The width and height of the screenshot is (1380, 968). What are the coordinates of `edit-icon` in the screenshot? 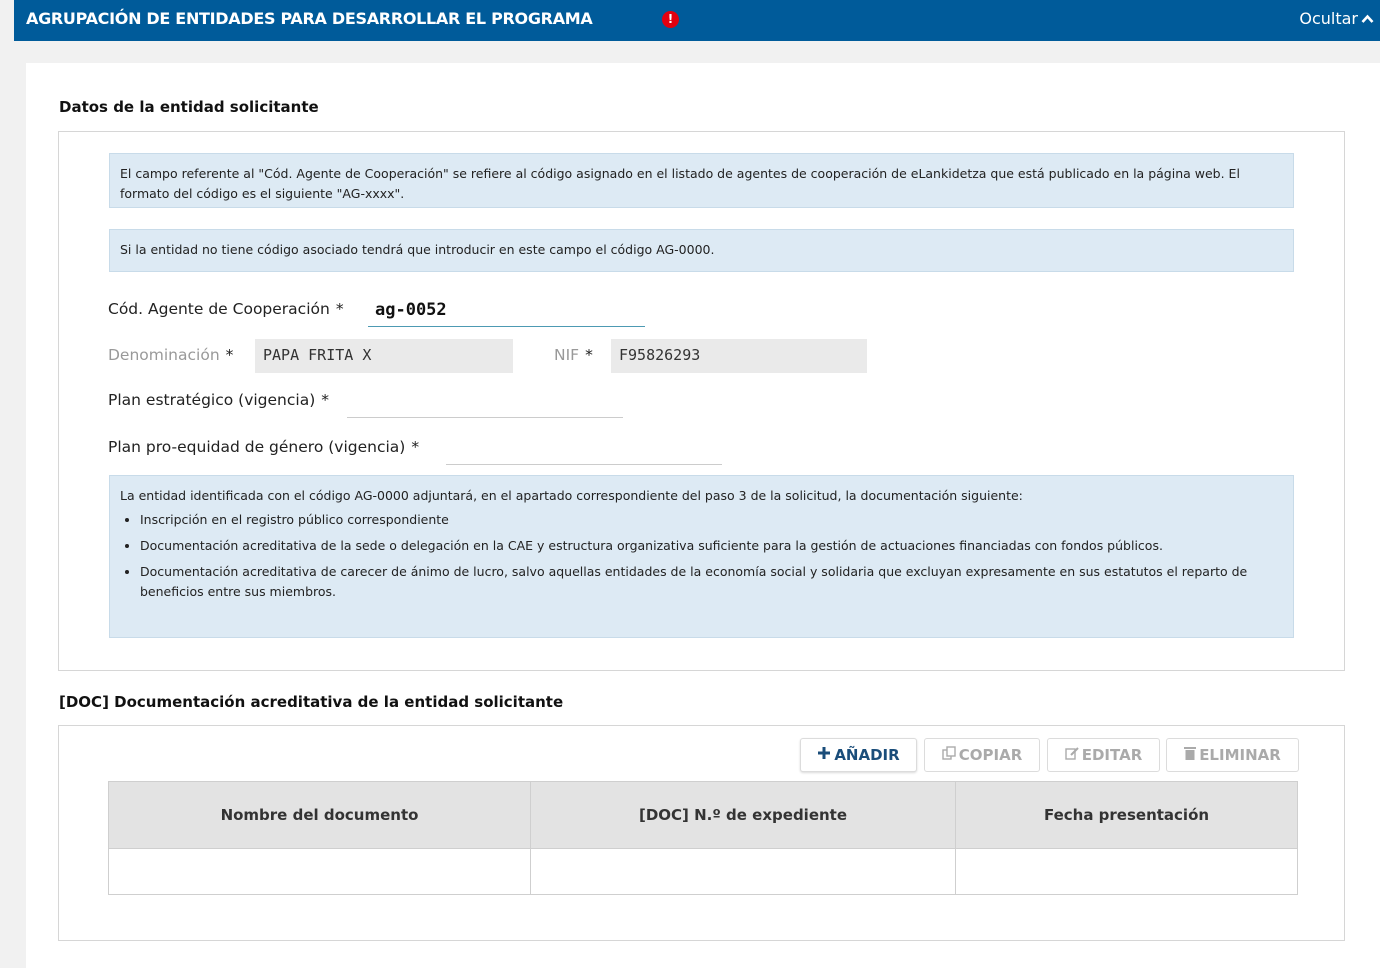 It's located at (1072, 755).